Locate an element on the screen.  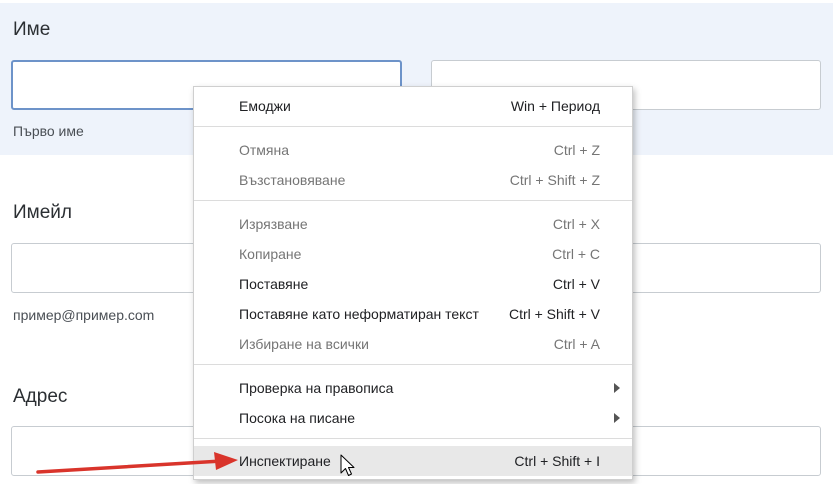
menu-item-label: Поставяне като неформатиран текст is located at coordinates (359, 314).